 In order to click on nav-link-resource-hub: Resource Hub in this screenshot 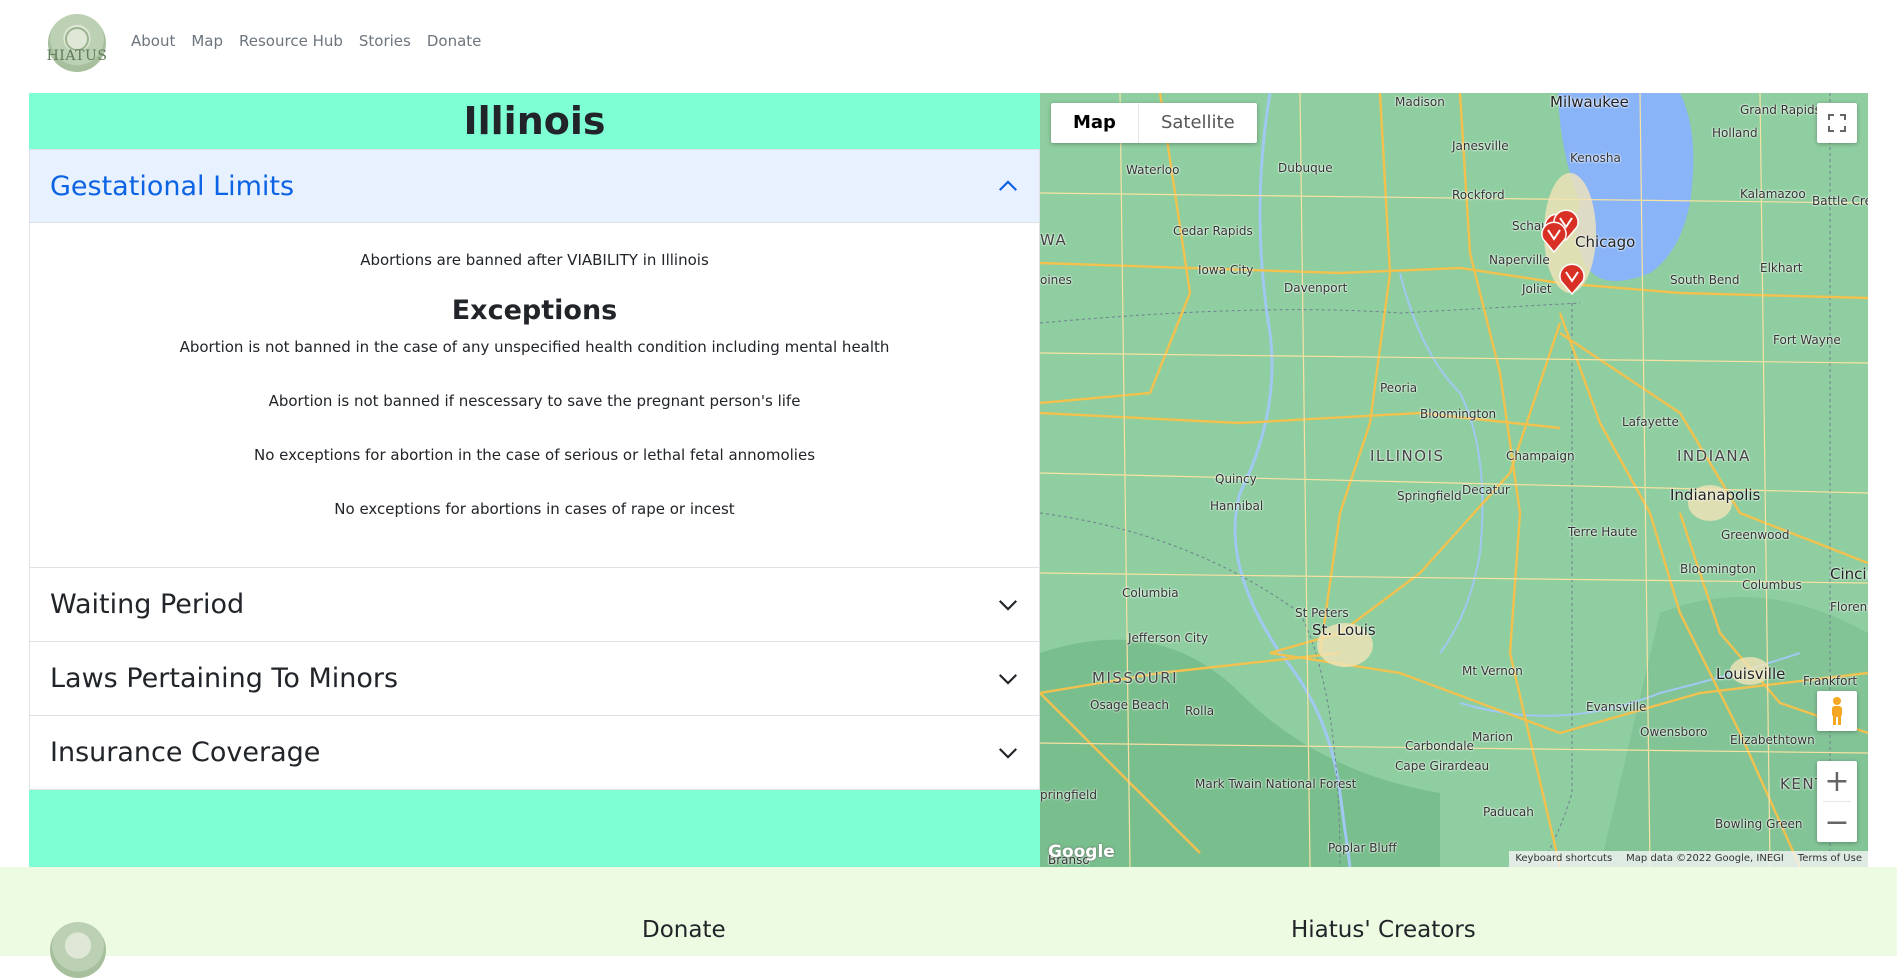, I will do `click(291, 41)`.